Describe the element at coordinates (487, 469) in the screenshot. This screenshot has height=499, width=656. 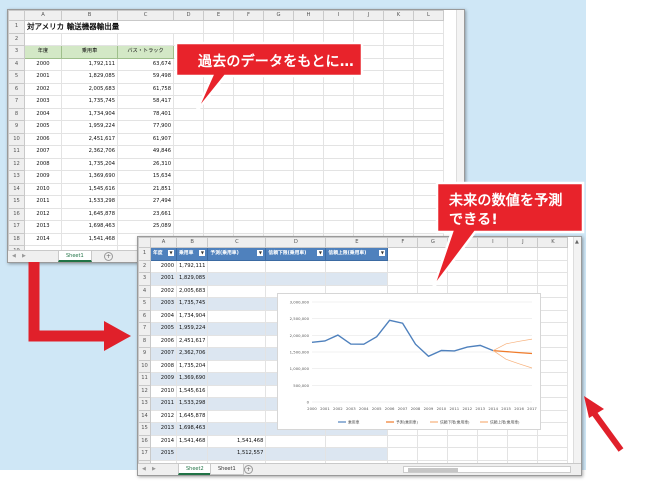
I see `horizontal-scrollbar` at that location.